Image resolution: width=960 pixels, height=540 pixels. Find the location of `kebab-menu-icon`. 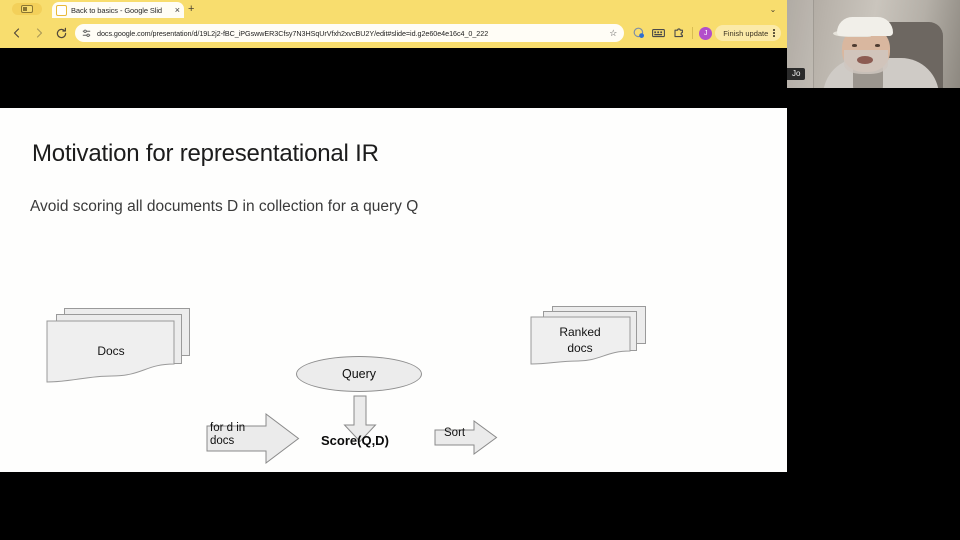

kebab-menu-icon is located at coordinates (774, 33).